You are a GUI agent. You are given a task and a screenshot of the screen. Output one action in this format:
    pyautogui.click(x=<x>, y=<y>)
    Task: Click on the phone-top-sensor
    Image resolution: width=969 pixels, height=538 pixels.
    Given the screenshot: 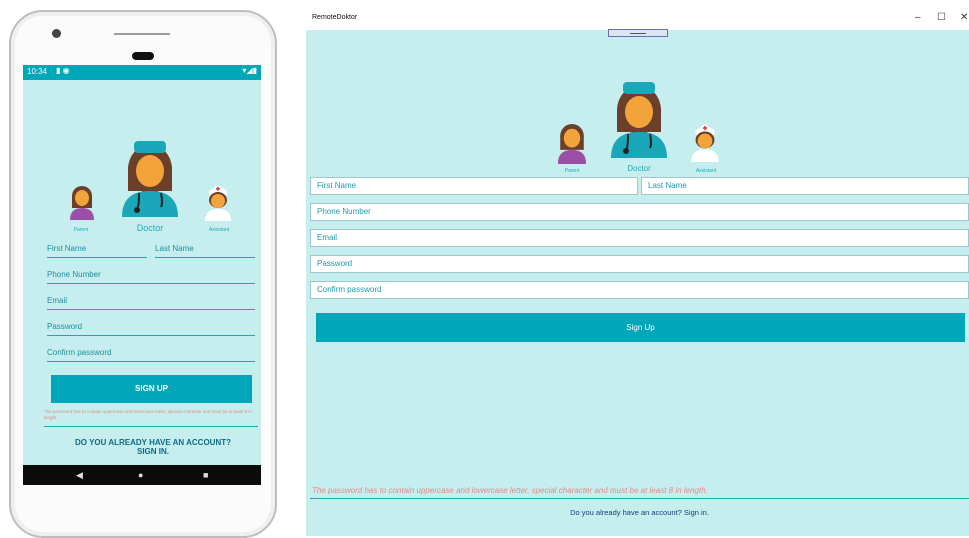 What is the action you would take?
    pyautogui.click(x=142, y=34)
    